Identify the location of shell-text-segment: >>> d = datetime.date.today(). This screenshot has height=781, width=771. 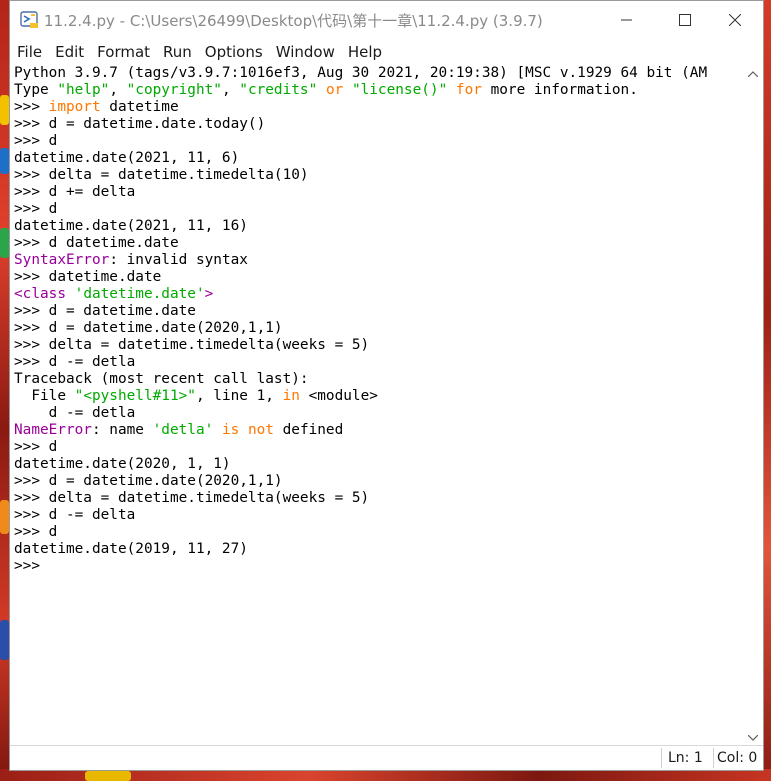
(140, 124).